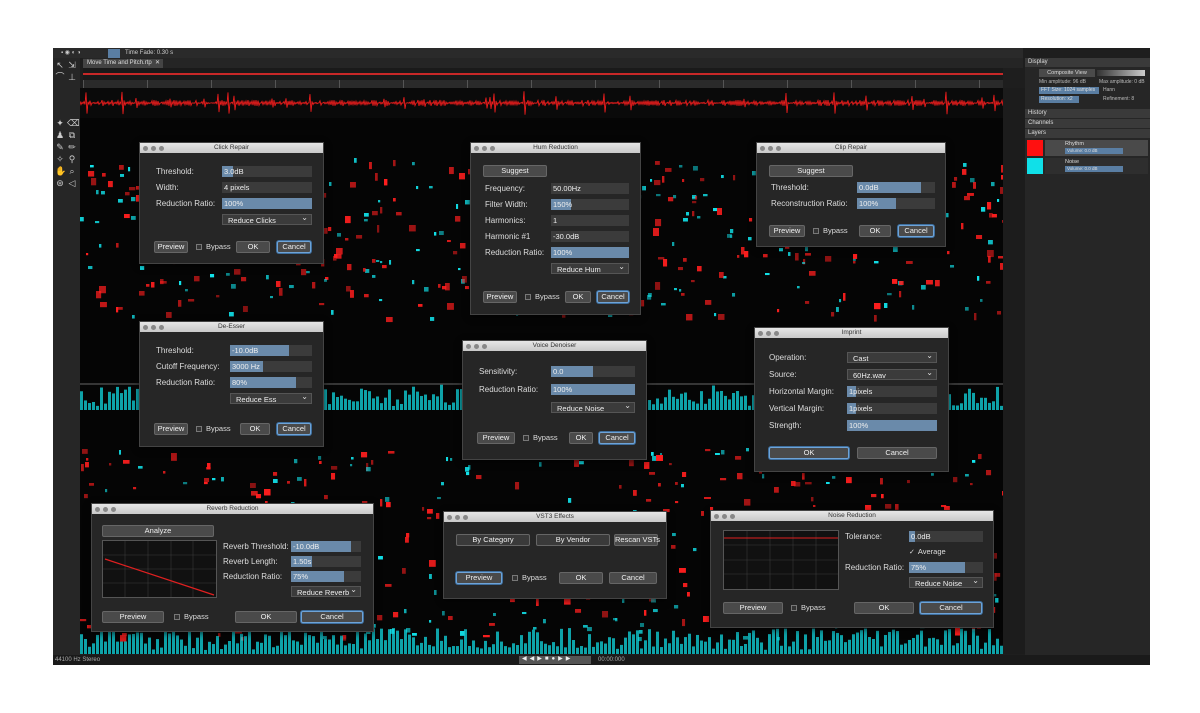  What do you see at coordinates (60, 135) in the screenshot?
I see `stamp-icon: ♟` at bounding box center [60, 135].